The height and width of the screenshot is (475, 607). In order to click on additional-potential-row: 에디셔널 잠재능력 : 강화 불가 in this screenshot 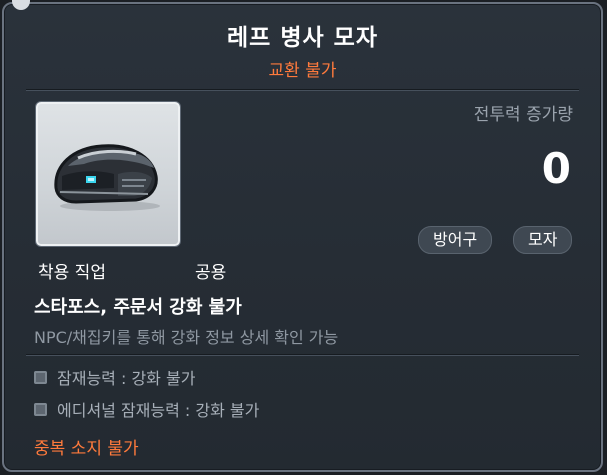, I will do `click(146, 409)`.